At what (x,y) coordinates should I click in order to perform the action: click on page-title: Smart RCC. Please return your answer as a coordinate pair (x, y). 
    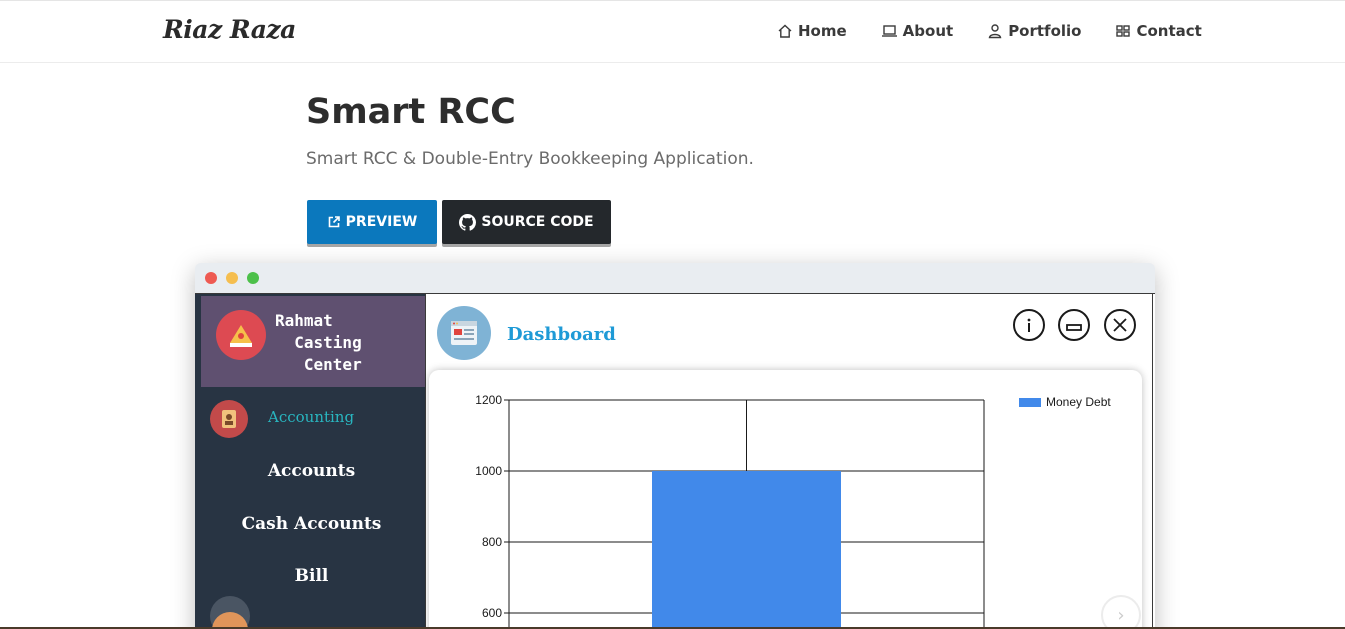
    Looking at the image, I should click on (411, 112).